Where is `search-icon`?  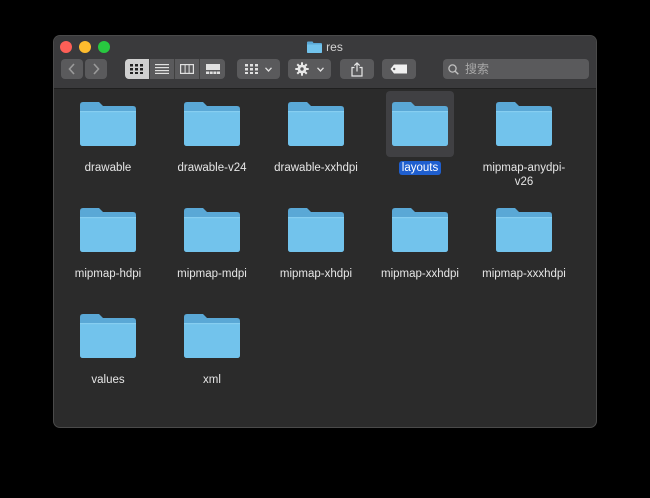 search-icon is located at coordinates (453, 69).